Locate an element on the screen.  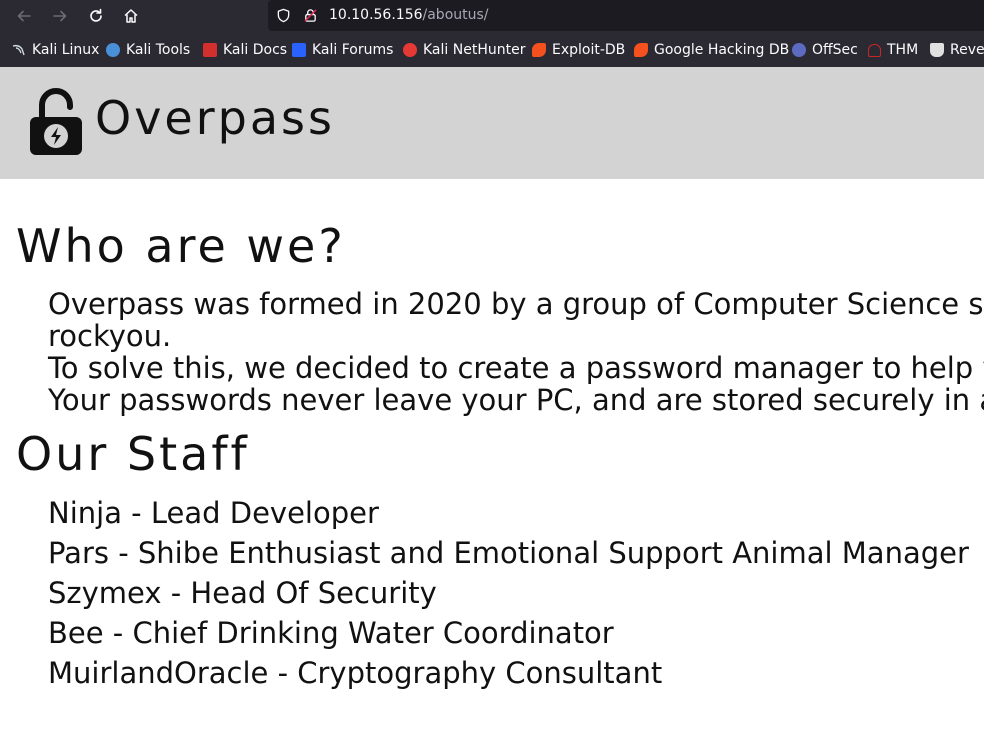
bookmark-kali-tools: Kali Tools is located at coordinates (148, 50).